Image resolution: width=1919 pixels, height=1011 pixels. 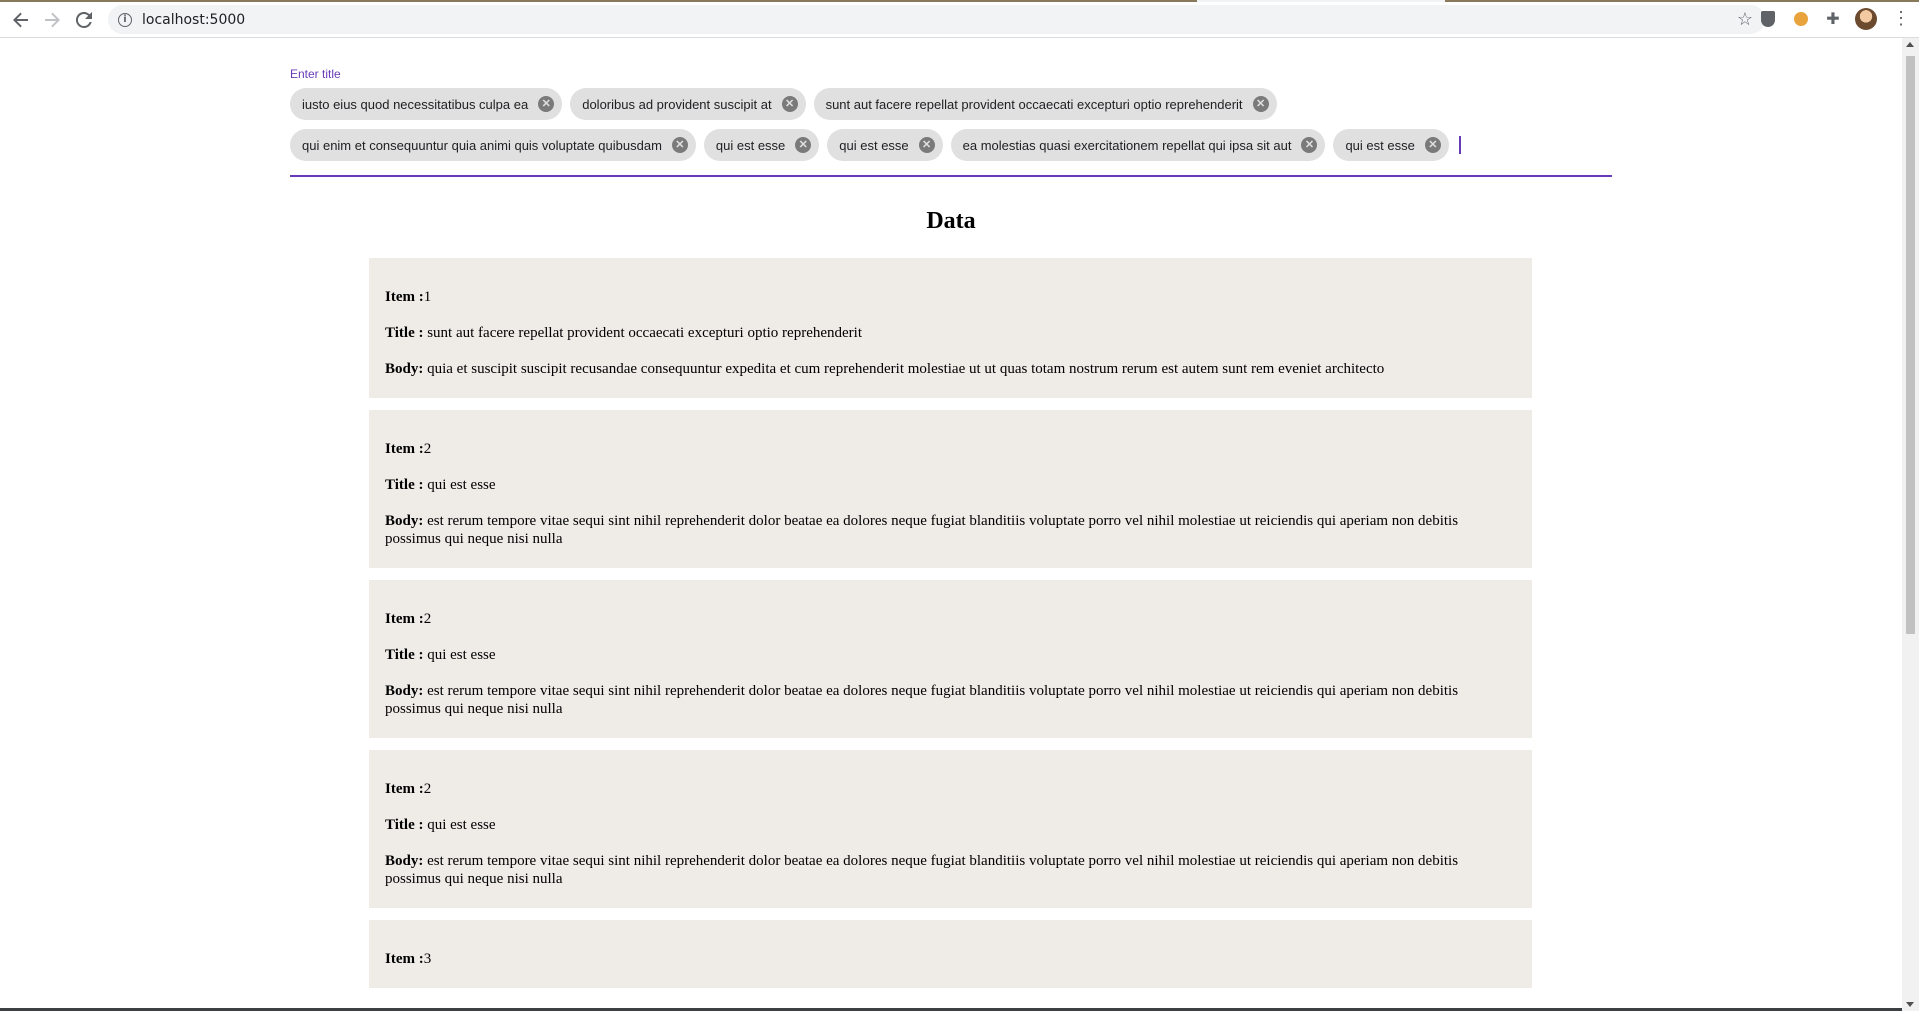 I want to click on page-scrollbar, so click(x=1910, y=524).